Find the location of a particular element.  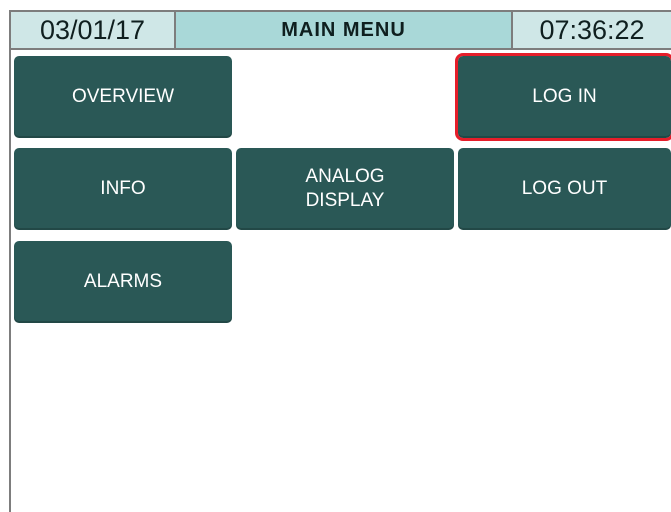

log-out-button: LOG OUT is located at coordinates (564, 189).